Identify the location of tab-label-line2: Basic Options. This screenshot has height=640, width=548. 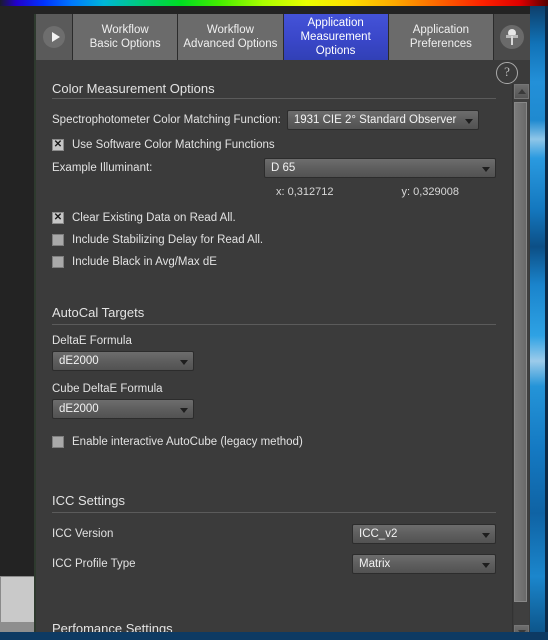
(125, 44).